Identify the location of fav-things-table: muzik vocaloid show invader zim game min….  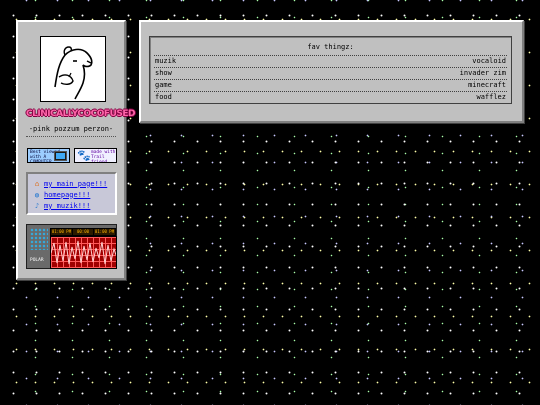
(330, 79).